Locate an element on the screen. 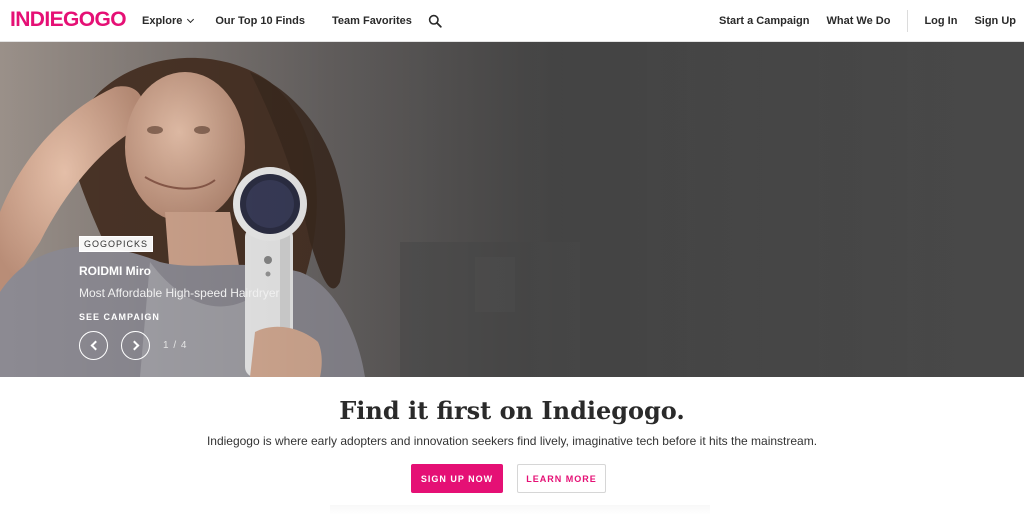 This screenshot has height=515, width=1024. indiegogo-logo: INDIEGOGO is located at coordinates (68, 20).